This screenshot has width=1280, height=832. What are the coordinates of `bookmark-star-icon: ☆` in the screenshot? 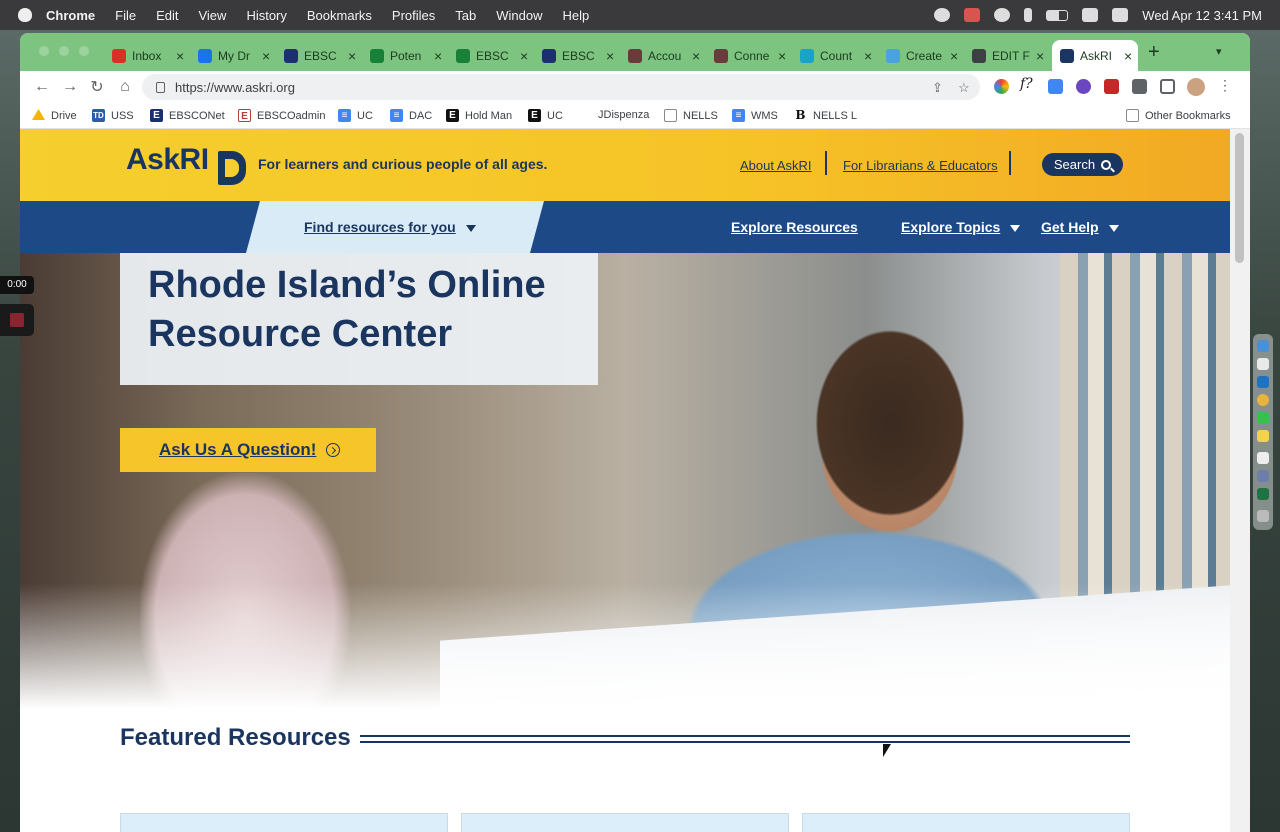 It's located at (964, 88).